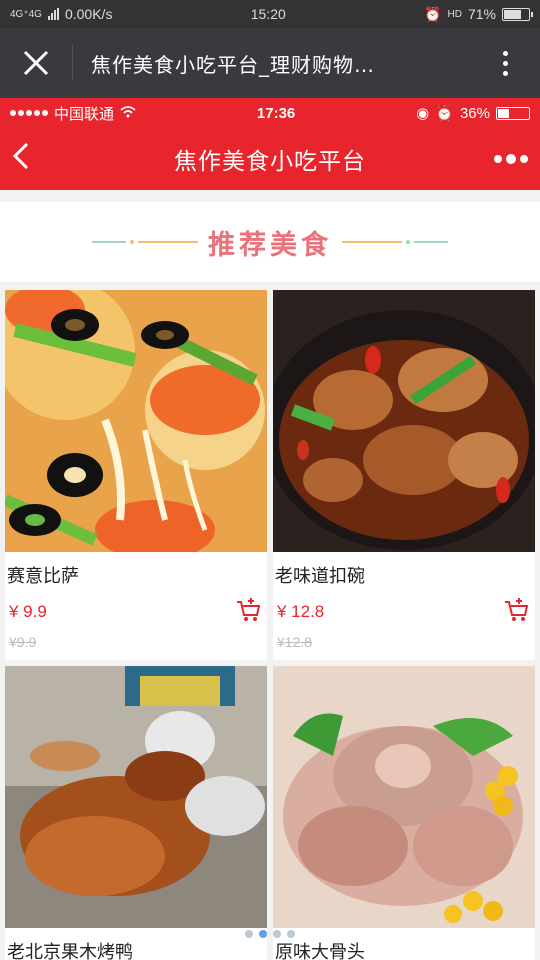  What do you see at coordinates (84, 114) in the screenshot?
I see `carrier-label: 中国联通` at bounding box center [84, 114].